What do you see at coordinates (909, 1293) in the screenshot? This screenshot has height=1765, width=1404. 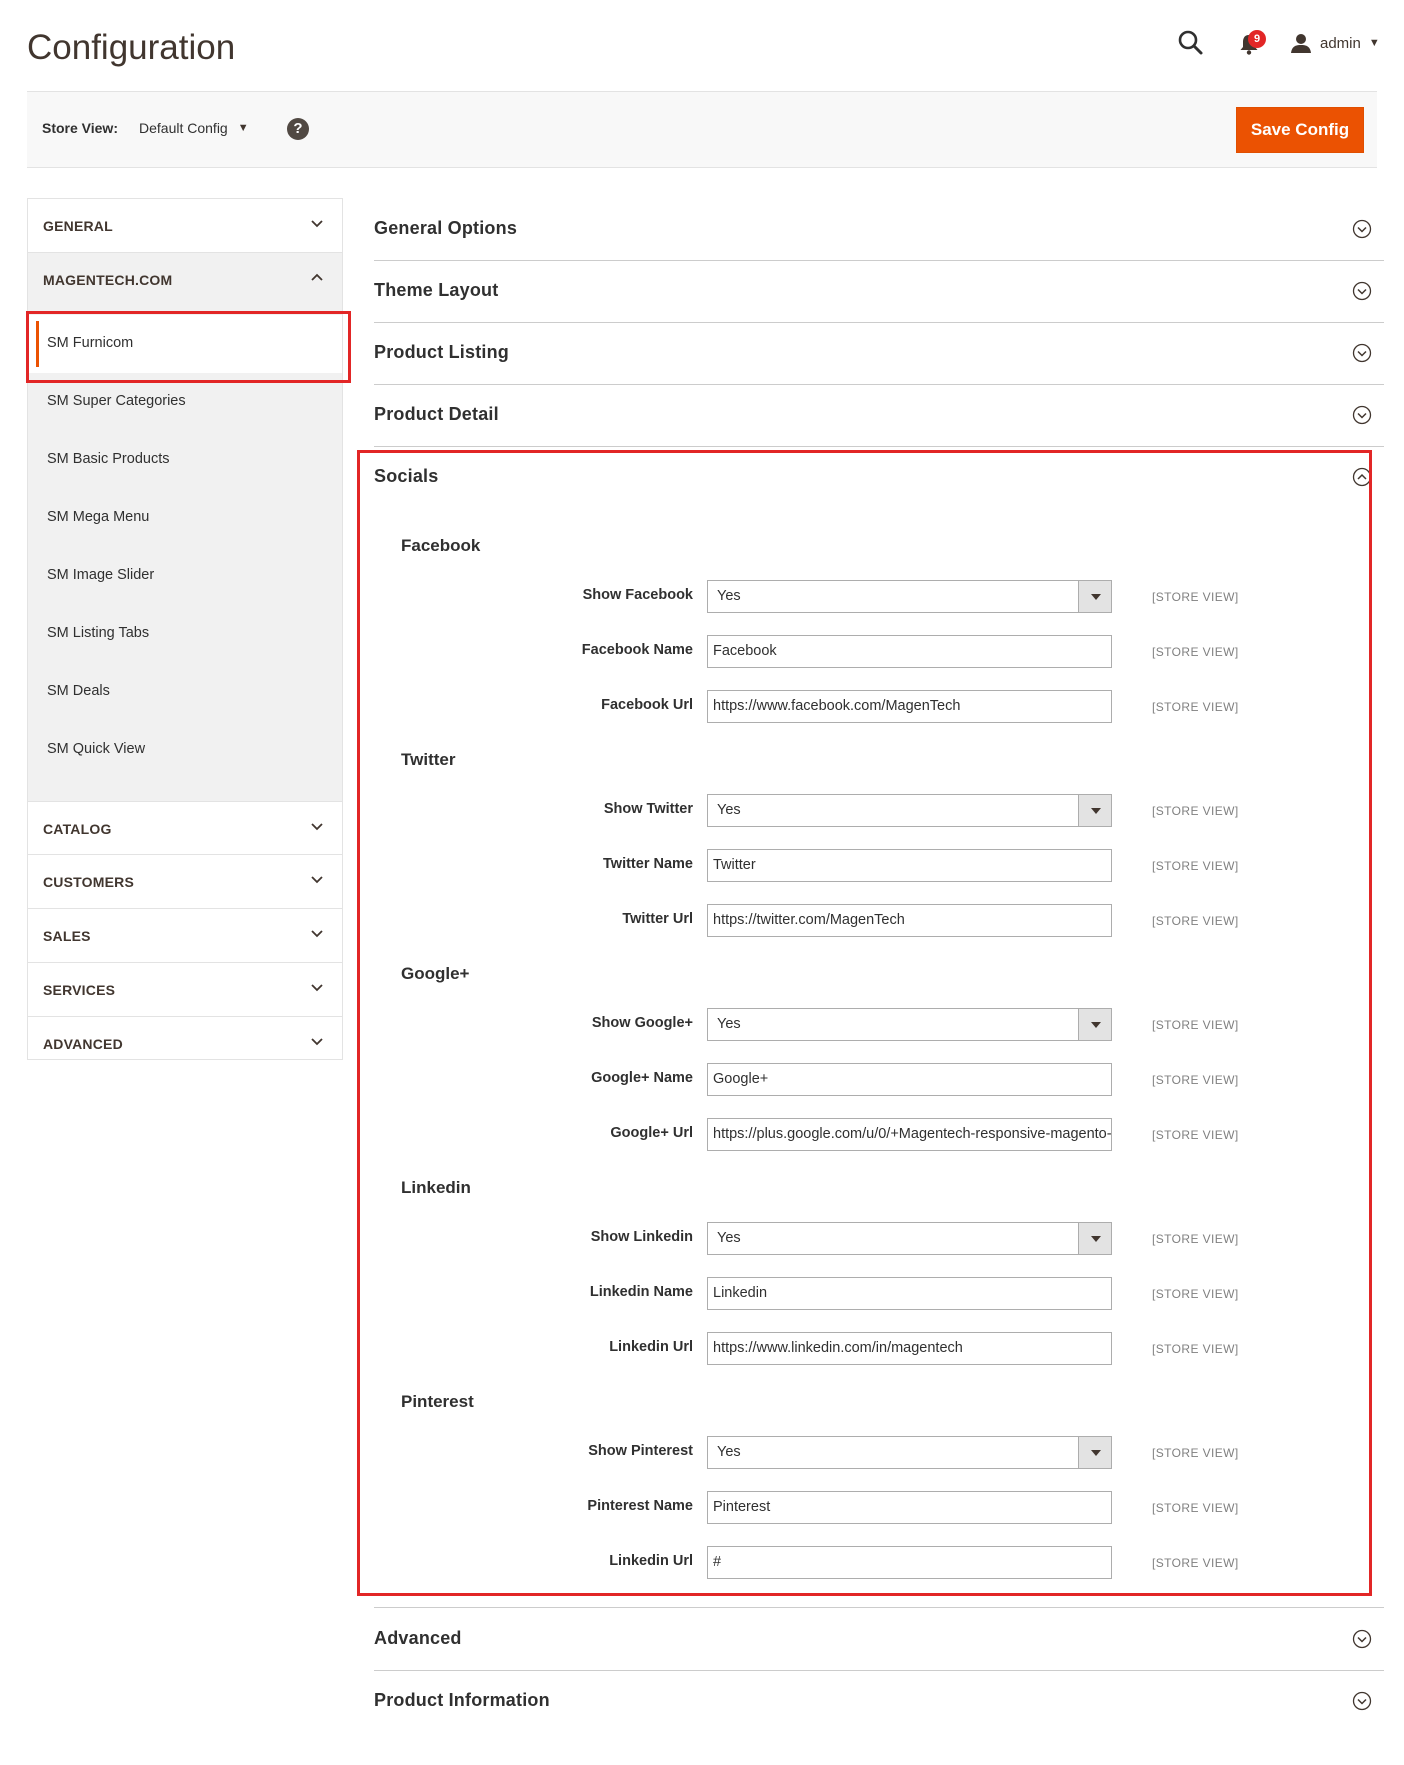 I see `linkedin-name-input: Linkedin` at bounding box center [909, 1293].